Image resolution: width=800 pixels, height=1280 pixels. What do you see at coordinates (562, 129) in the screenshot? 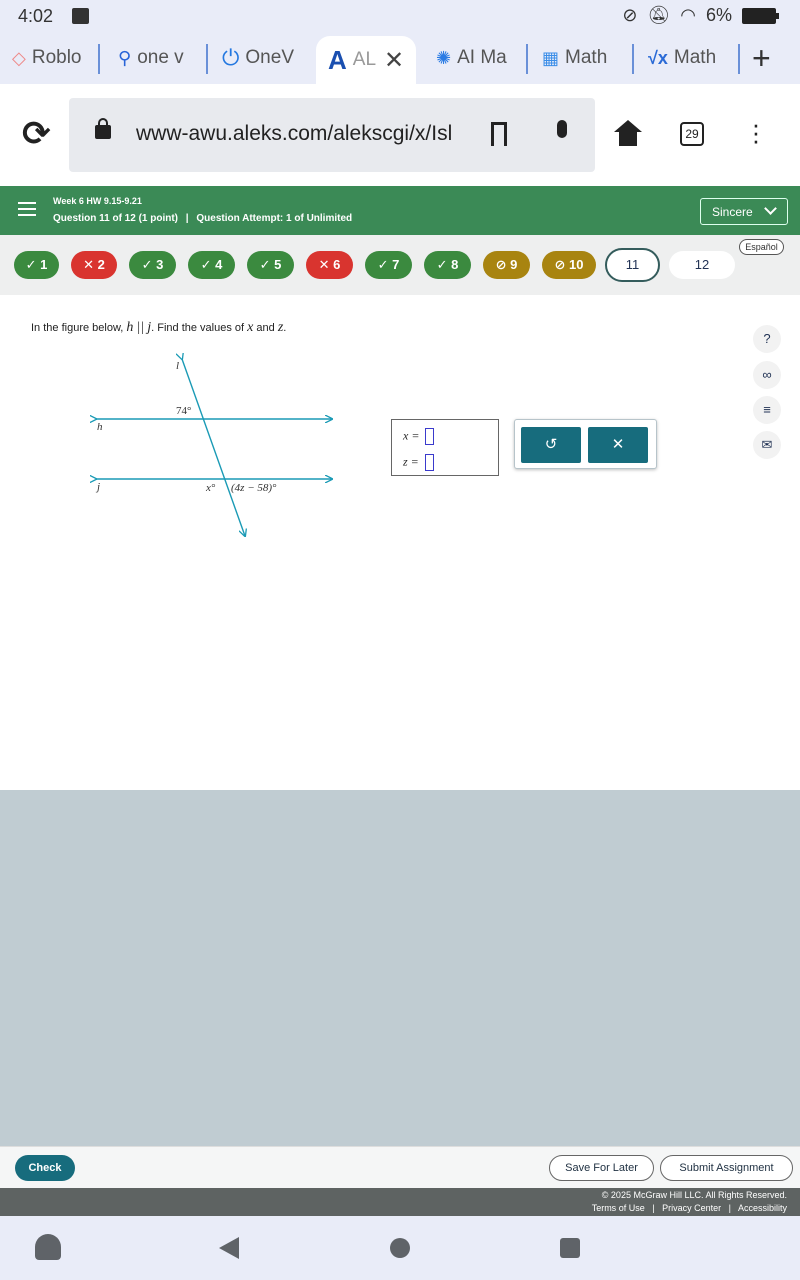
I see `microphone-icon` at bounding box center [562, 129].